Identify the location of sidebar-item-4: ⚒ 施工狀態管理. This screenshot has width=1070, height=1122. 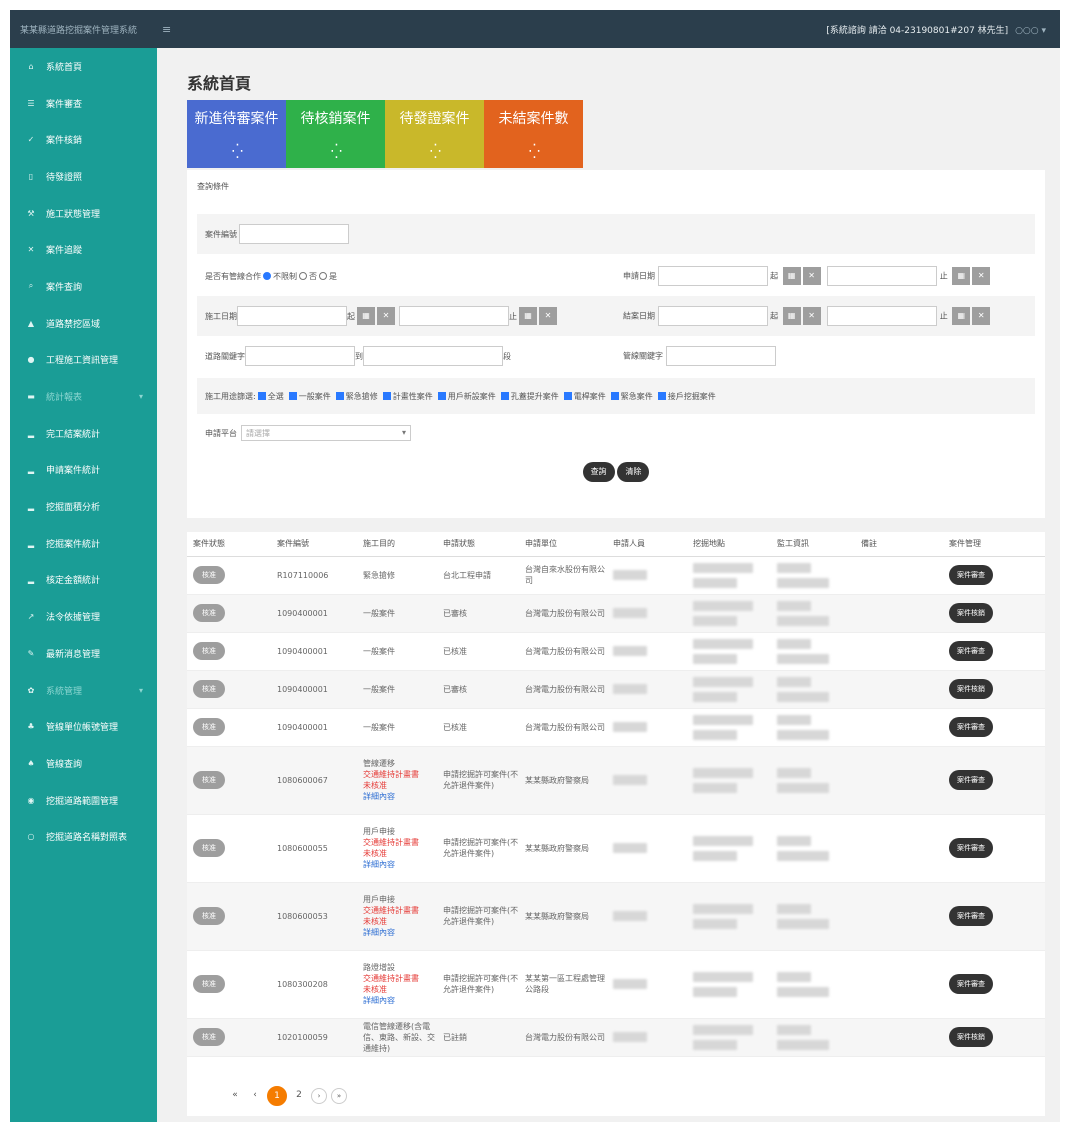
(83, 213).